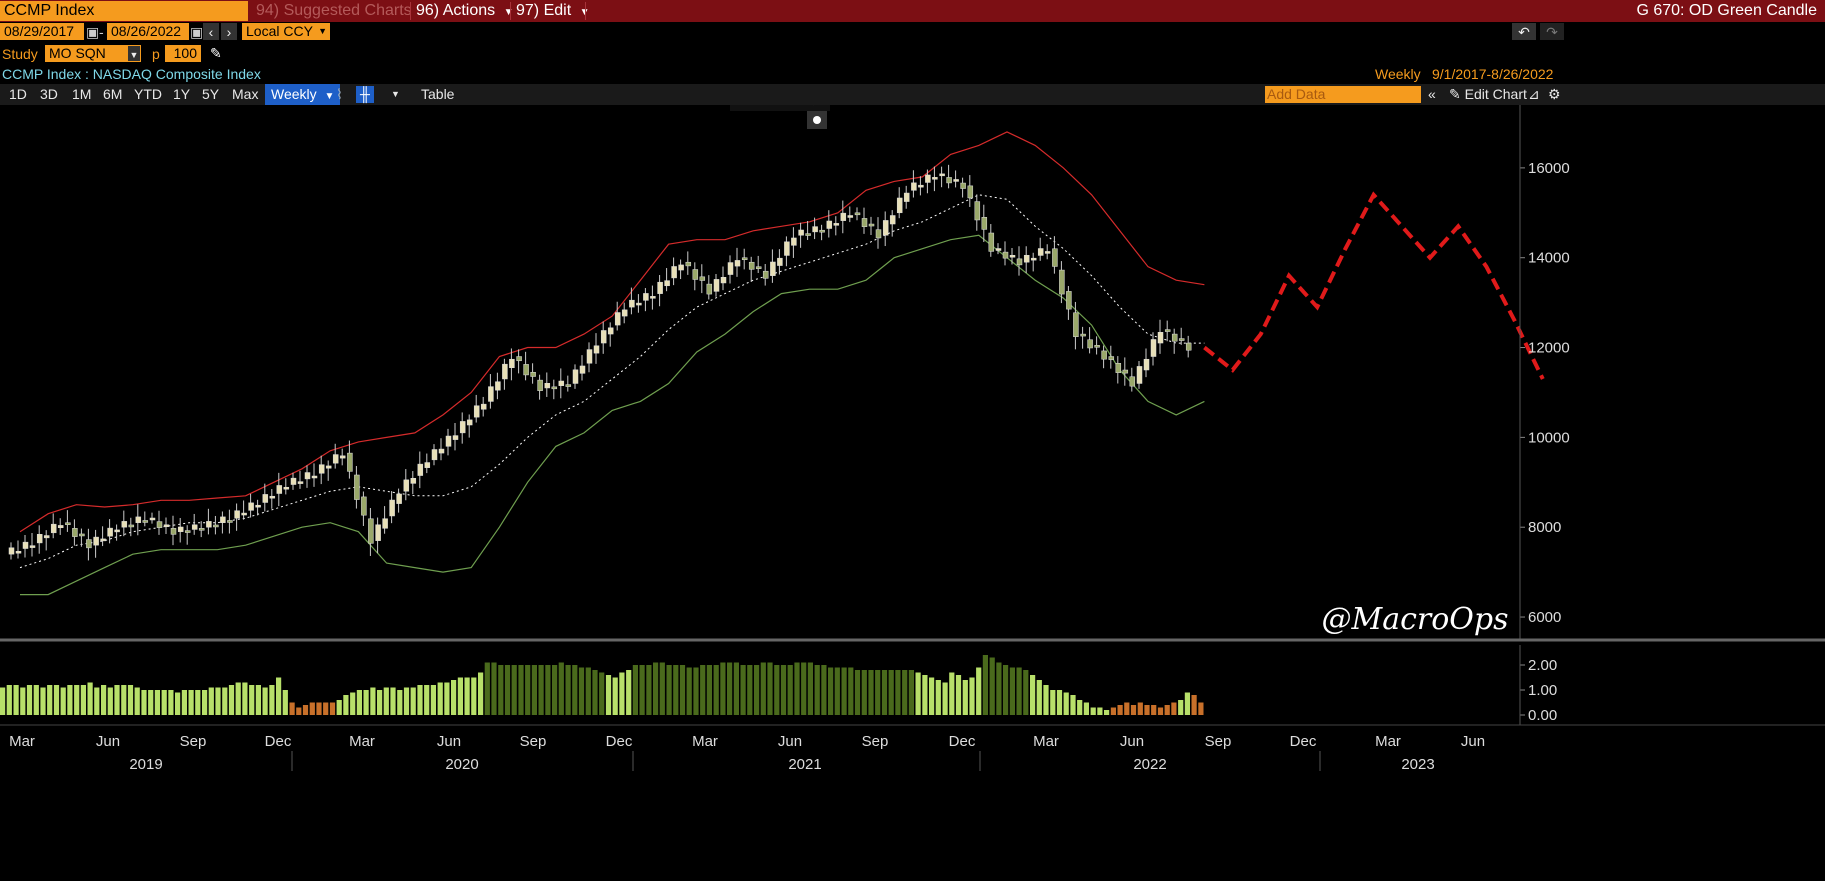 Image resolution: width=1825 pixels, height=881 pixels. What do you see at coordinates (286, 31) in the screenshot?
I see `currency-select: Local CCY ▼` at bounding box center [286, 31].